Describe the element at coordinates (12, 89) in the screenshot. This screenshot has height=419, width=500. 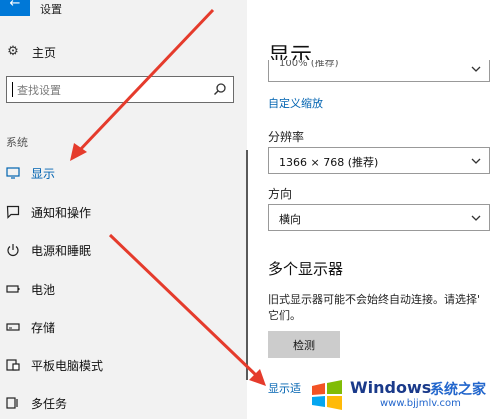
I see `text-caret` at that location.